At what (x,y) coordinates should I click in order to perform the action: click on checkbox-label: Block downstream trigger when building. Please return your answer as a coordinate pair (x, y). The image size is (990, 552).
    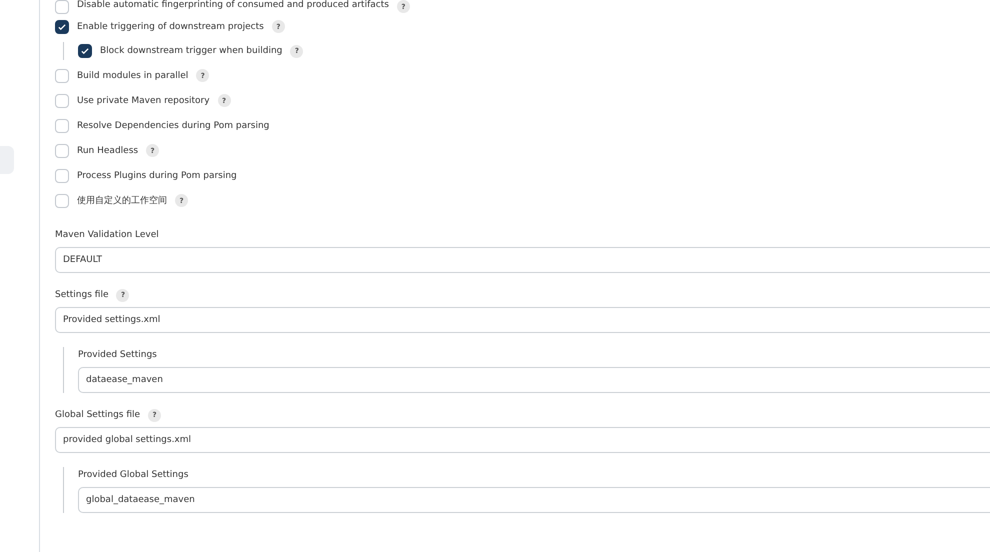
    Looking at the image, I should click on (191, 51).